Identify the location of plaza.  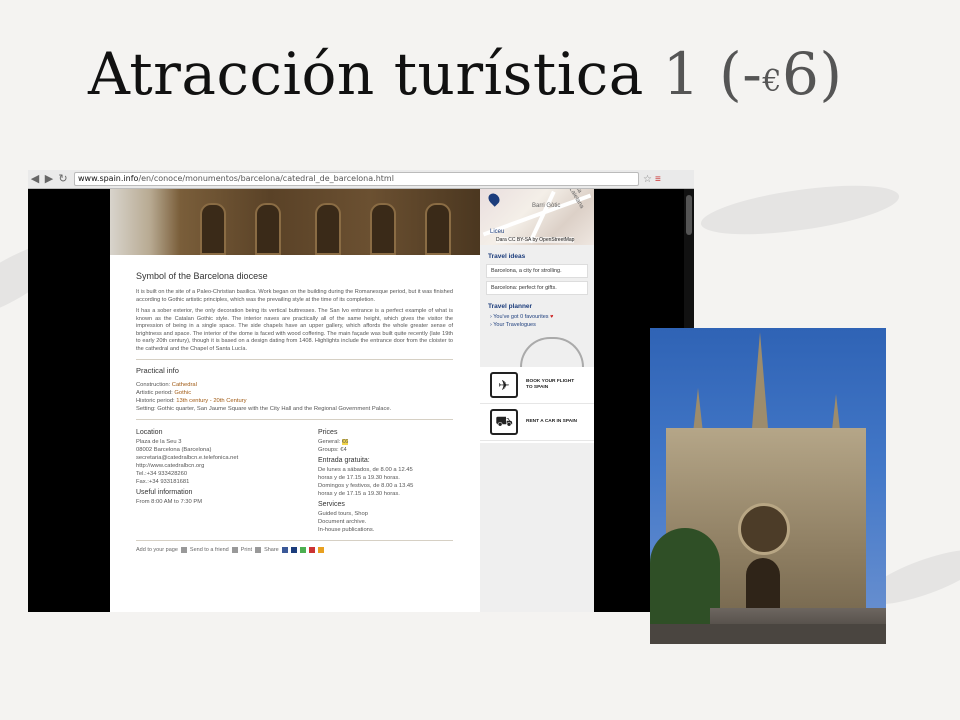
(768, 634).